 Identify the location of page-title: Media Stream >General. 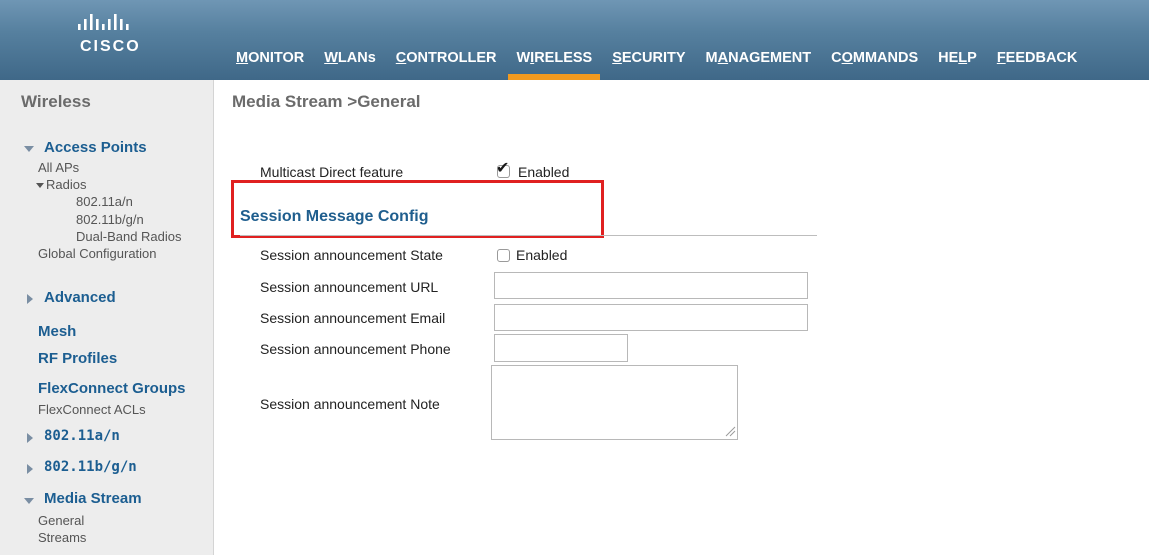
(326, 101).